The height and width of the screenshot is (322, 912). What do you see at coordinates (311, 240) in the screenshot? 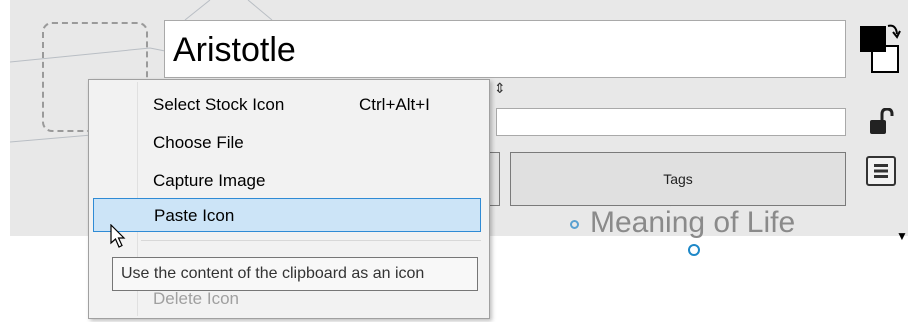
I see `menu-separator` at bounding box center [311, 240].